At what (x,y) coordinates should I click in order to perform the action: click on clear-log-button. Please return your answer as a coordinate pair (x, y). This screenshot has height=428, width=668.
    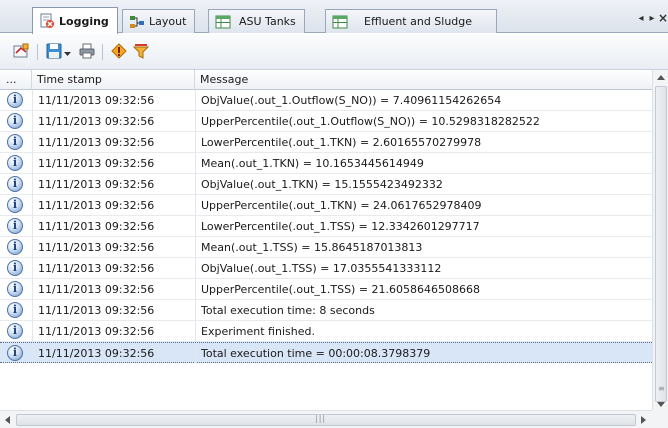
    Looking at the image, I should click on (21, 52).